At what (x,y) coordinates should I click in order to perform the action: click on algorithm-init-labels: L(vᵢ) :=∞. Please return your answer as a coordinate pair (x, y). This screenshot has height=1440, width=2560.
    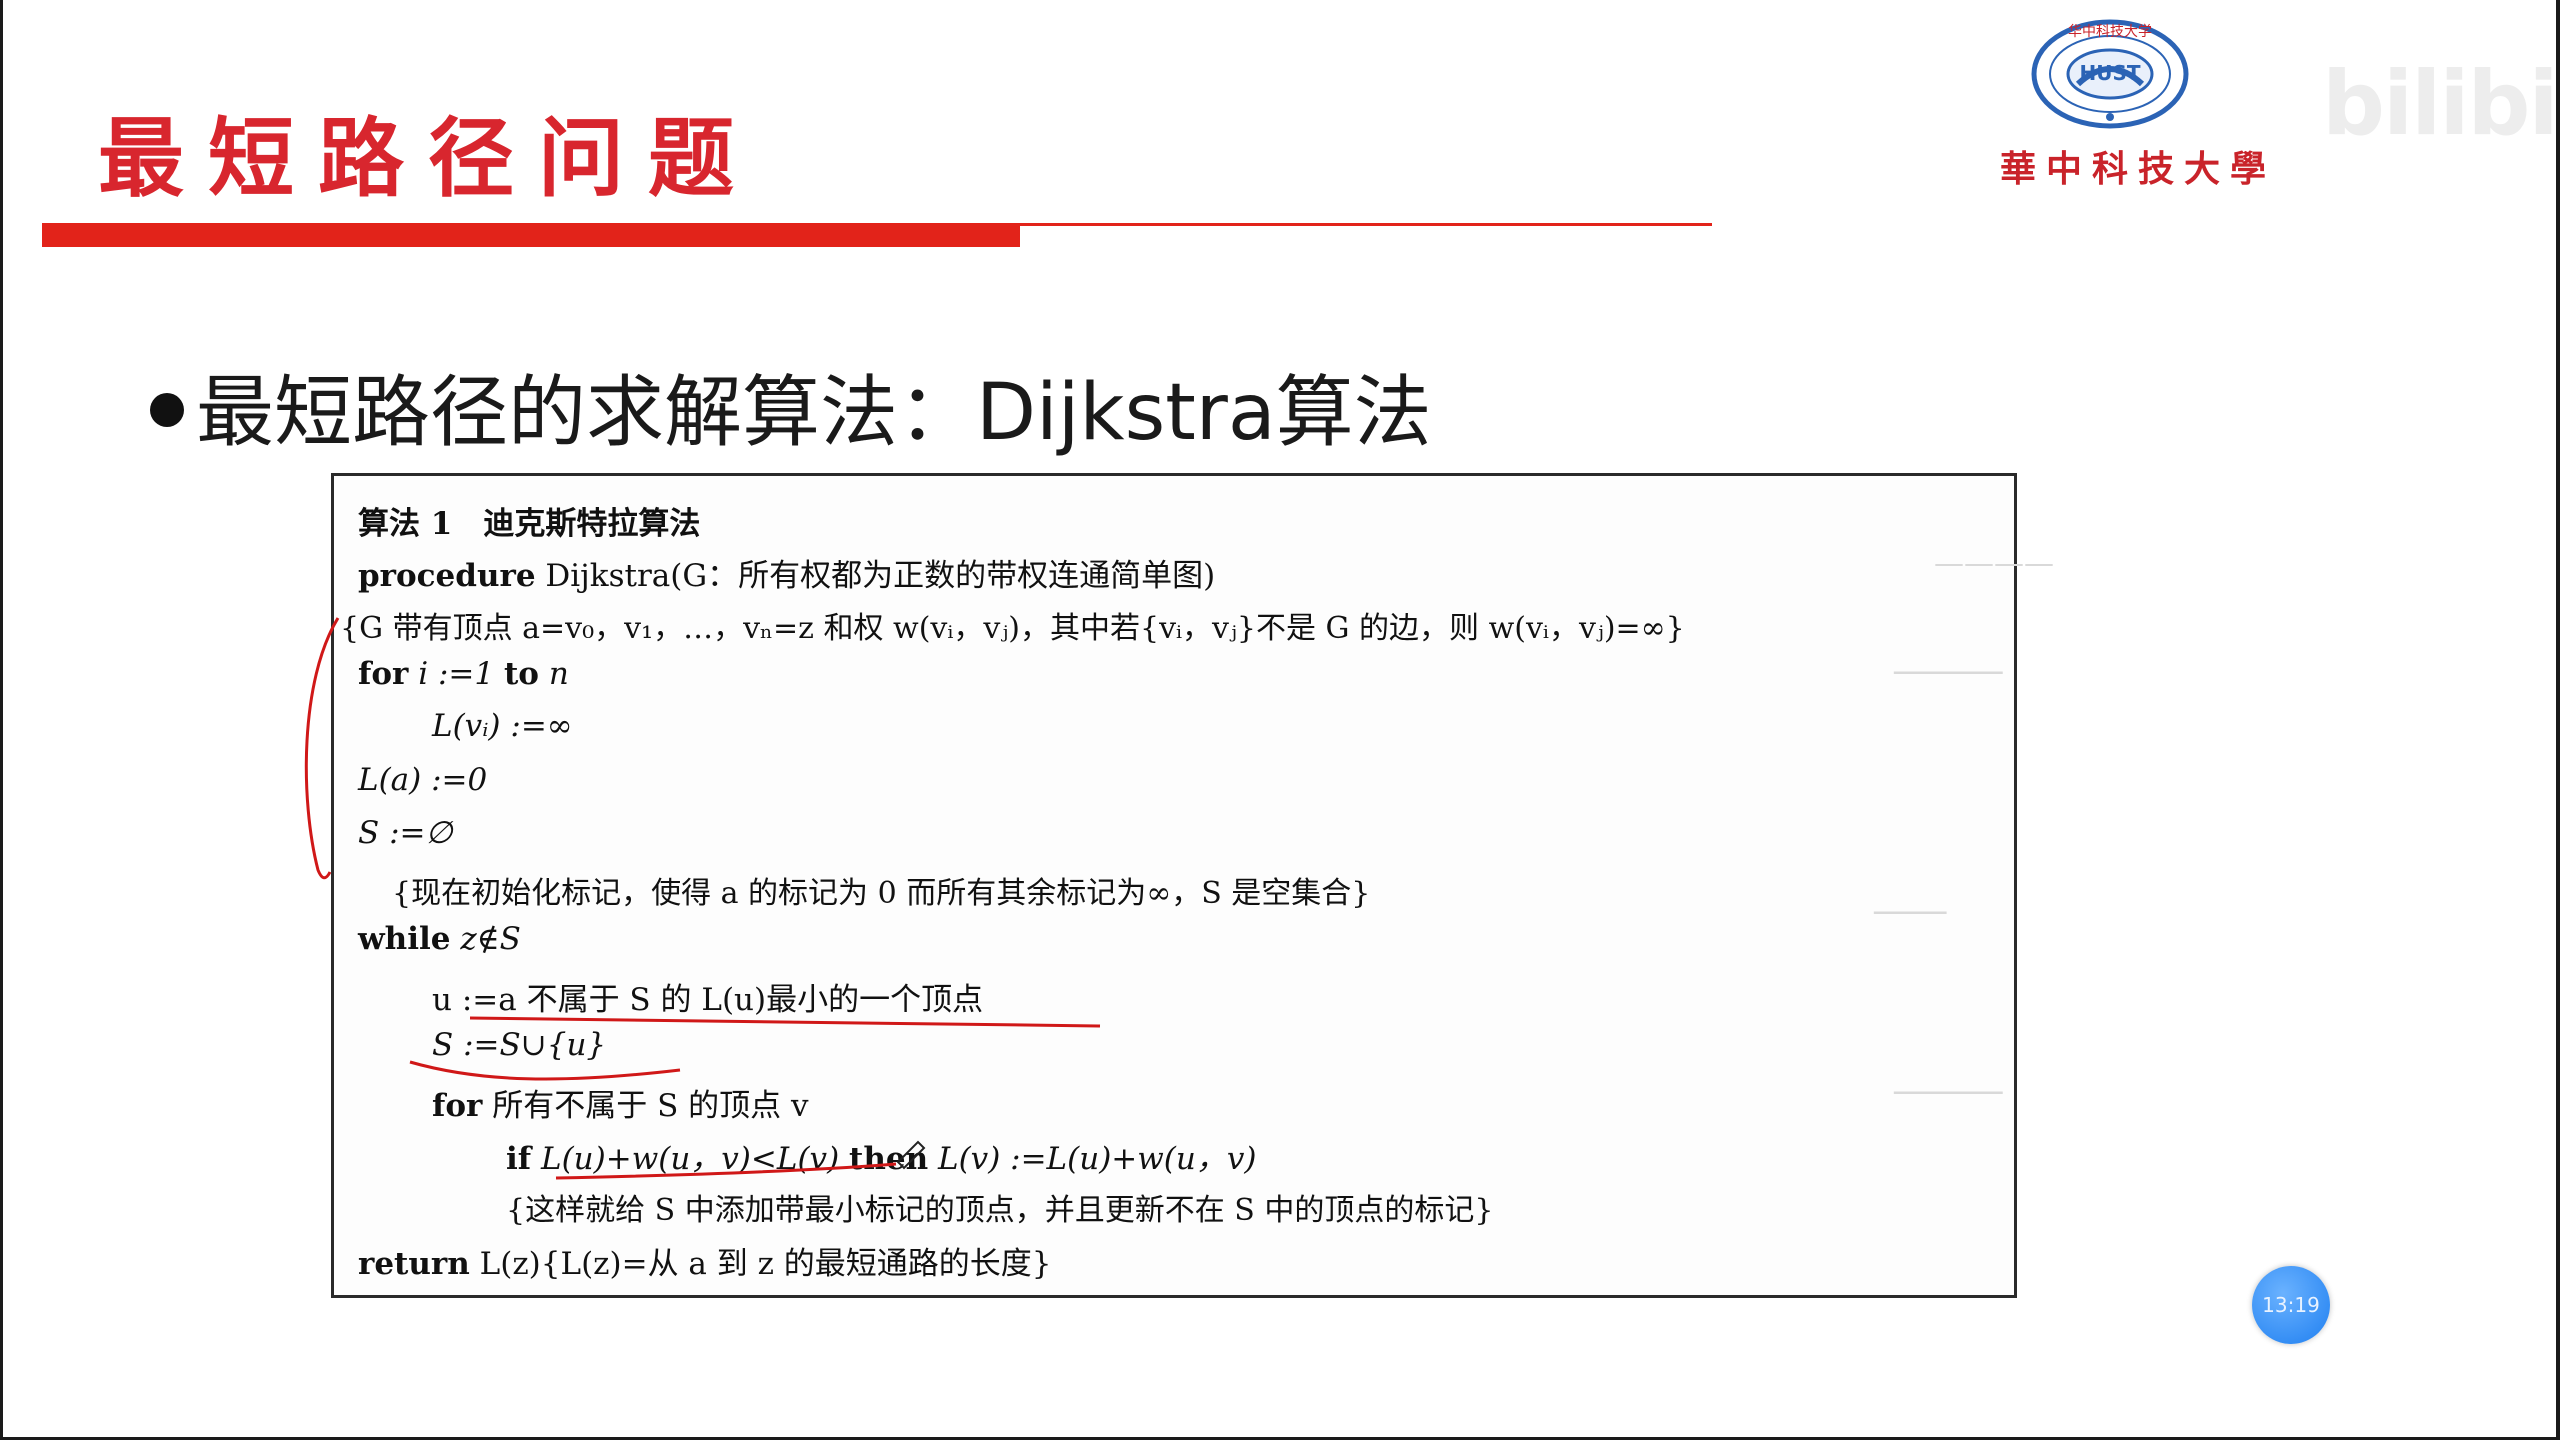
    Looking at the image, I should click on (502, 726).